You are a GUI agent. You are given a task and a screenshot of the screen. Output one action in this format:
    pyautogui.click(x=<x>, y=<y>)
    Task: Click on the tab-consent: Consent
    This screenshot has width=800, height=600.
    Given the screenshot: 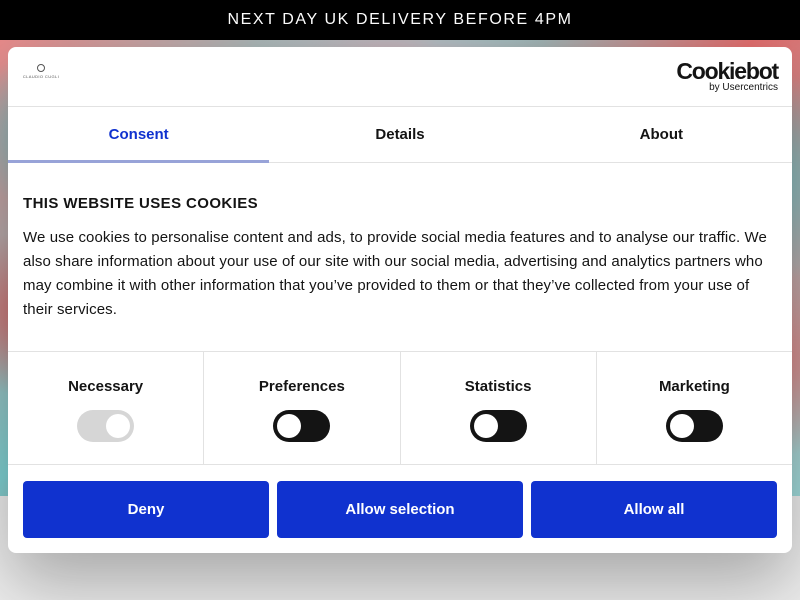 What is the action you would take?
    pyautogui.click(x=139, y=135)
    